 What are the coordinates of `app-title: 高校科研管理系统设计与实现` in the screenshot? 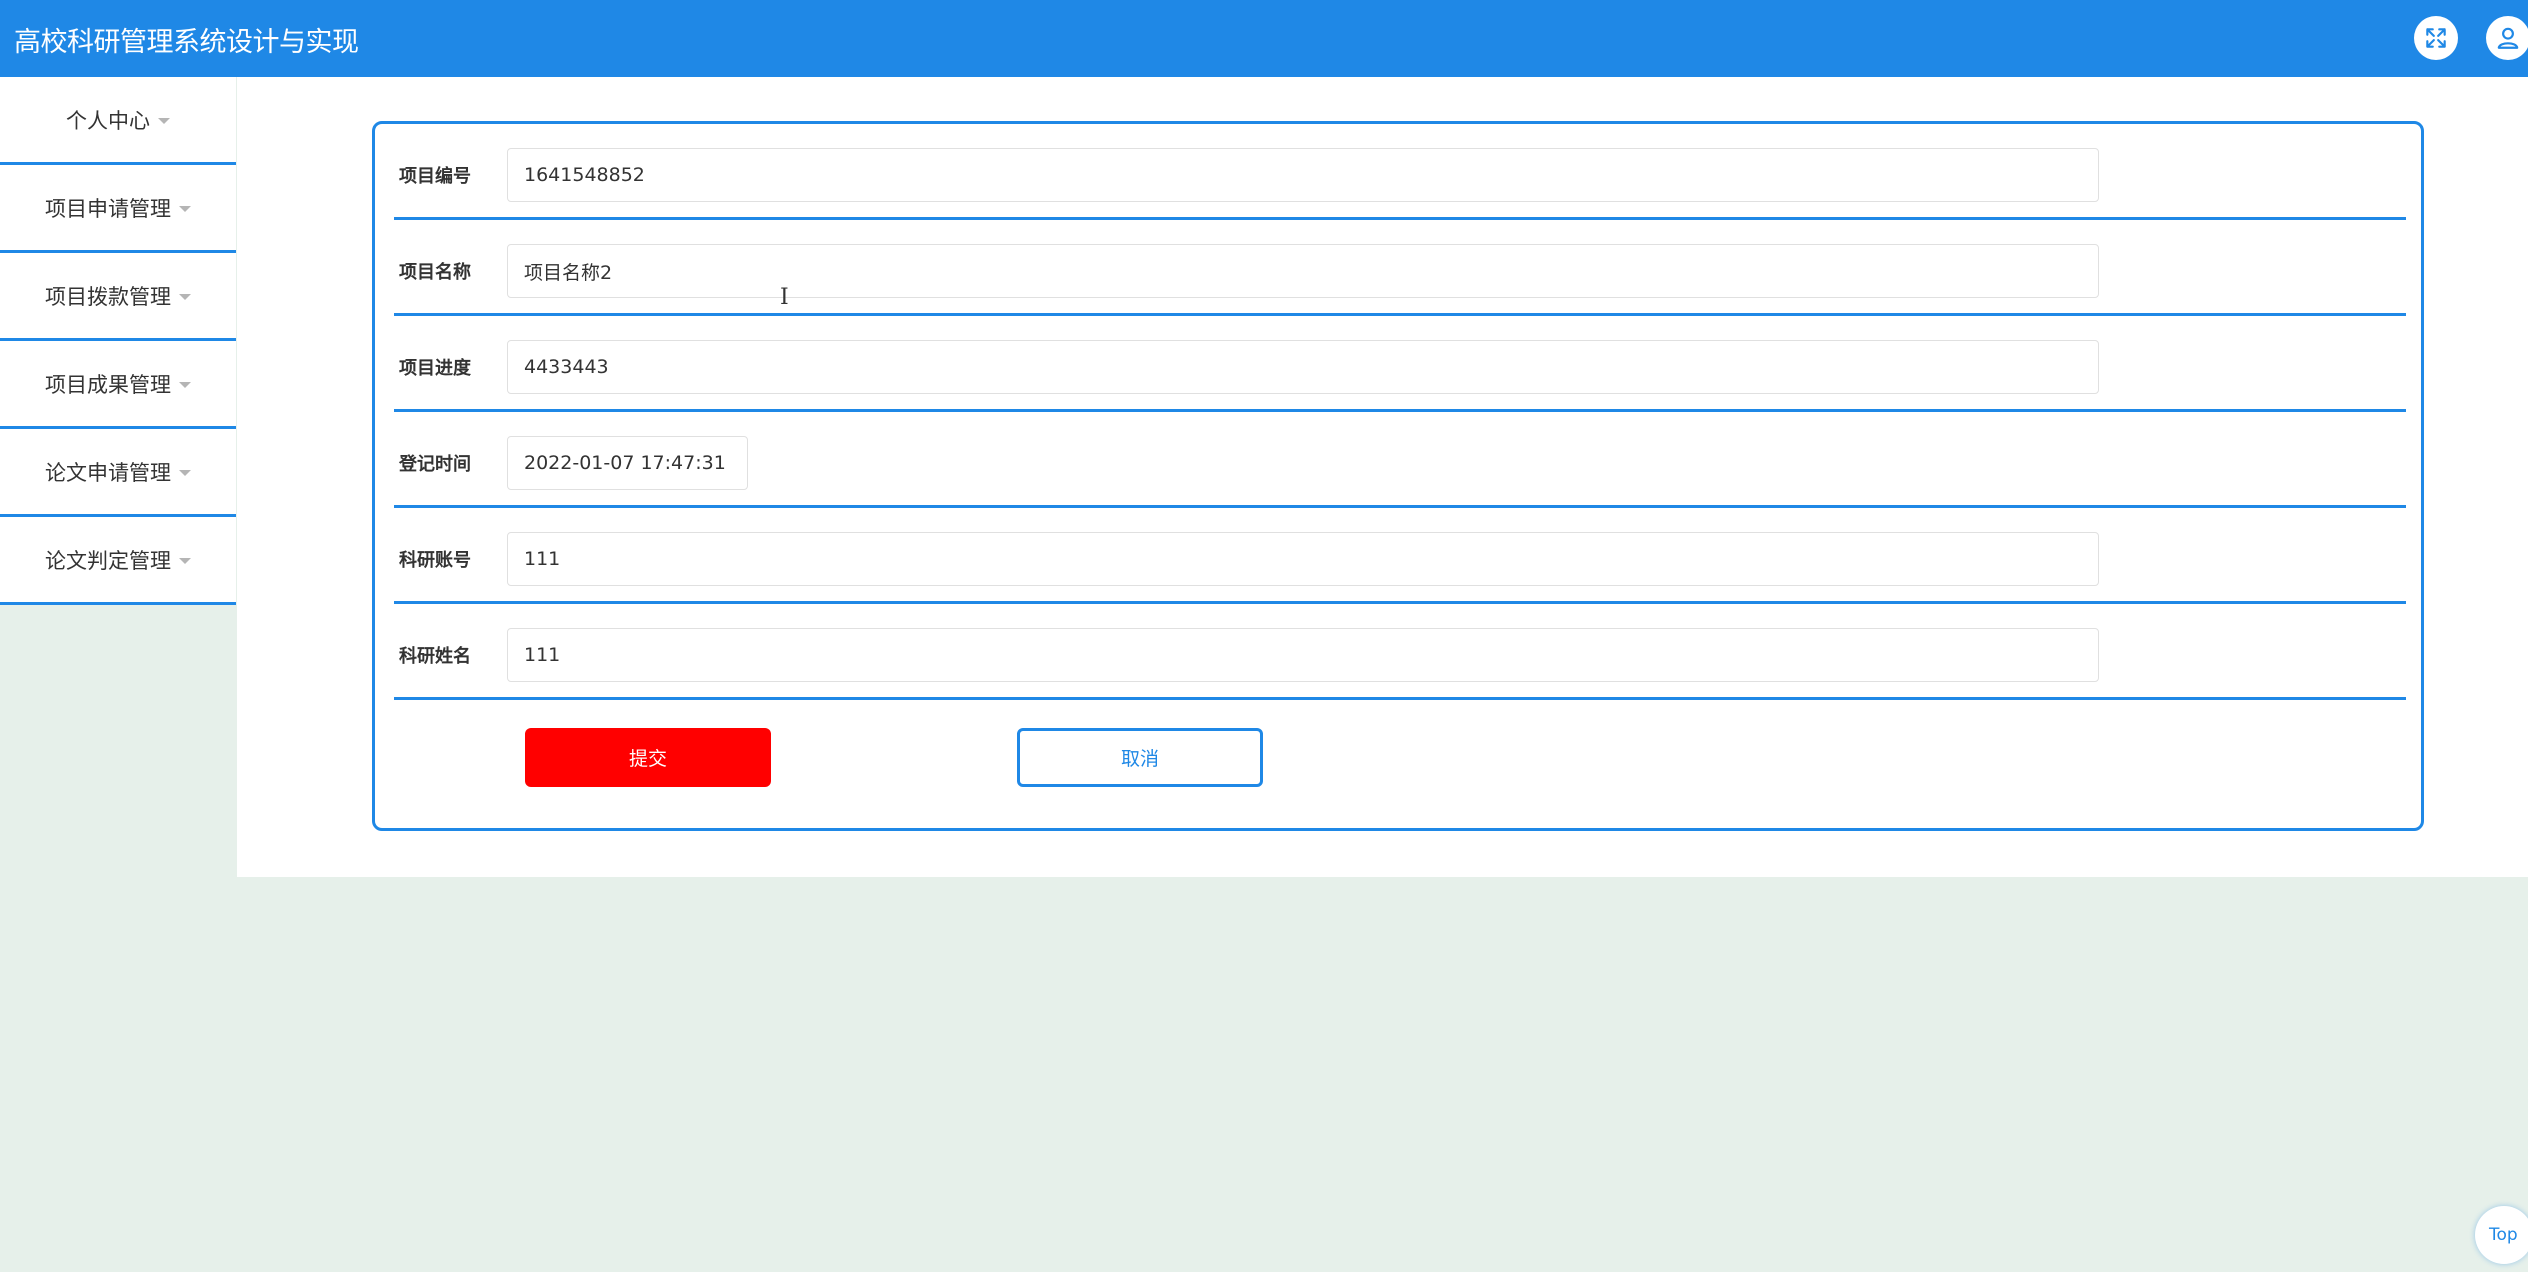 It's located at (186, 42).